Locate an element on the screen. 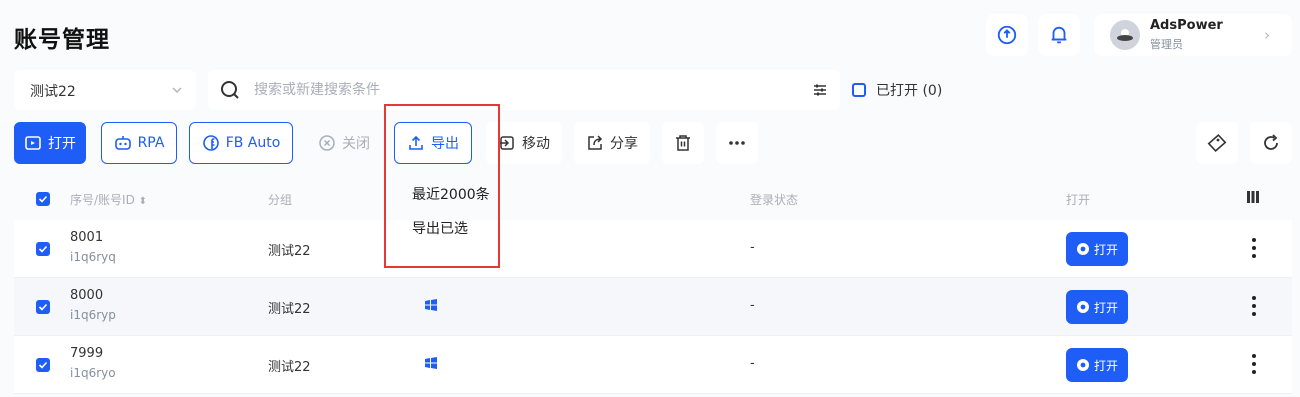 The width and height of the screenshot is (1300, 397). opened-filter: 已打开 (0) is located at coordinates (897, 90).